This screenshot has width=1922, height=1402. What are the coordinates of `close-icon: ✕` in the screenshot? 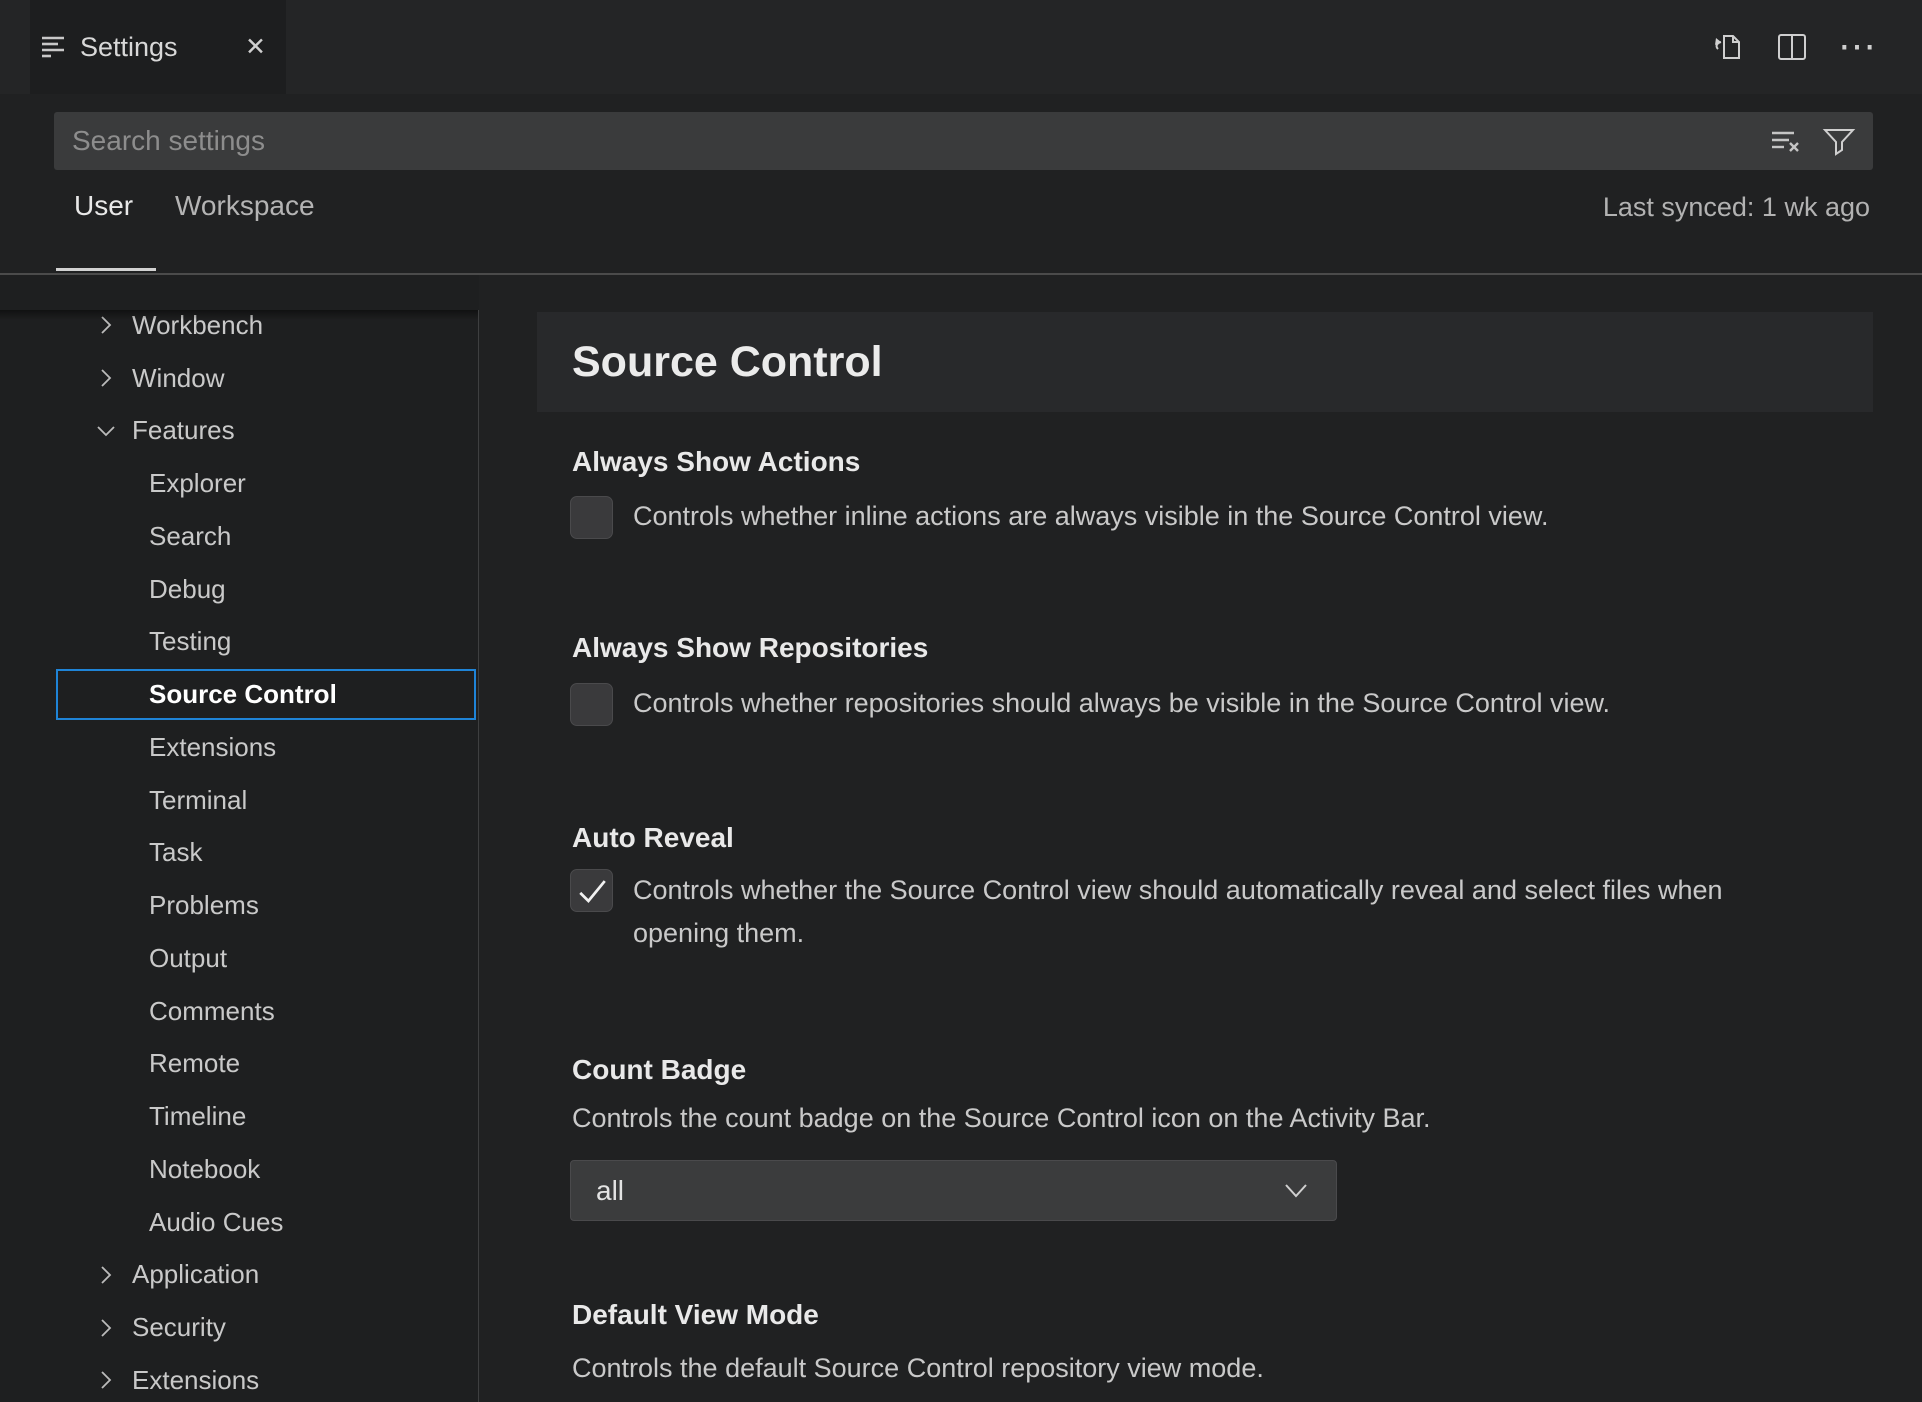 It's located at (255, 47).